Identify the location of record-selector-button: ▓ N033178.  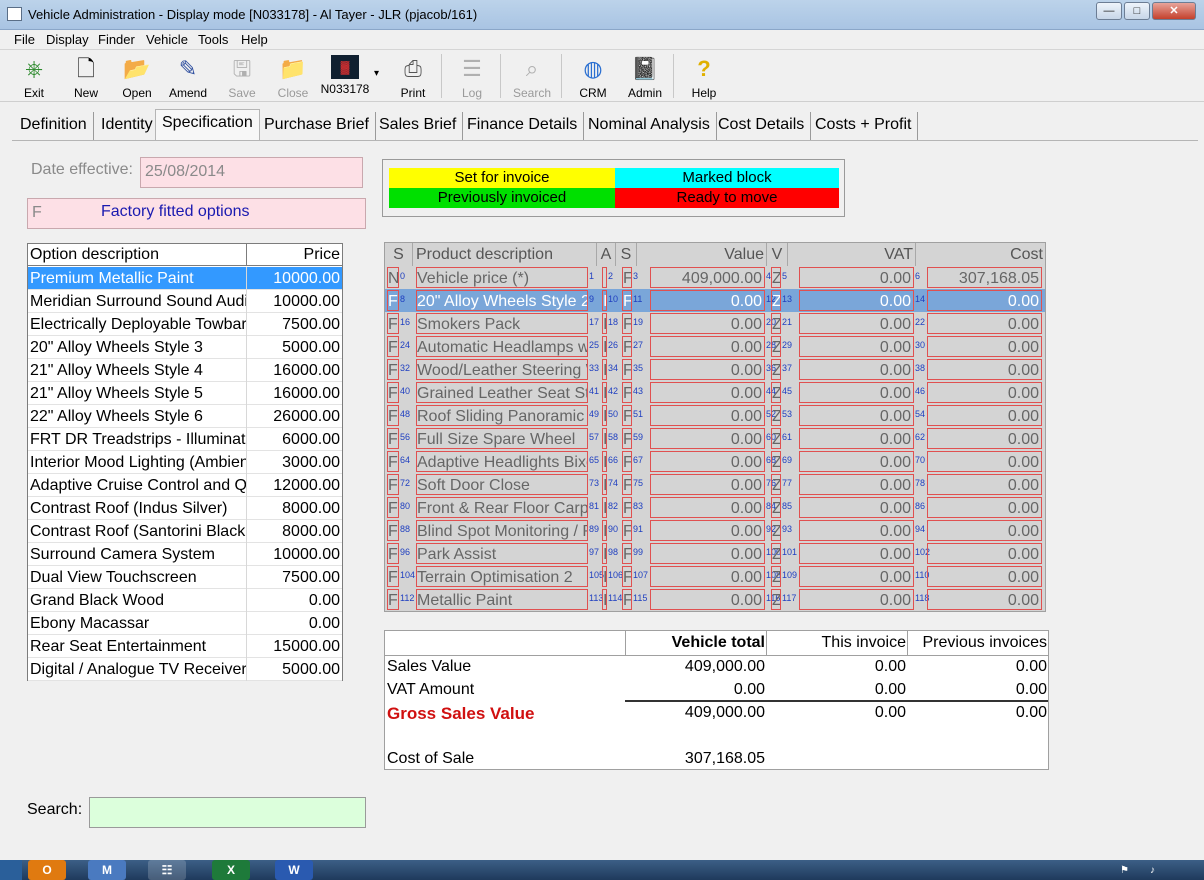
(345, 76).